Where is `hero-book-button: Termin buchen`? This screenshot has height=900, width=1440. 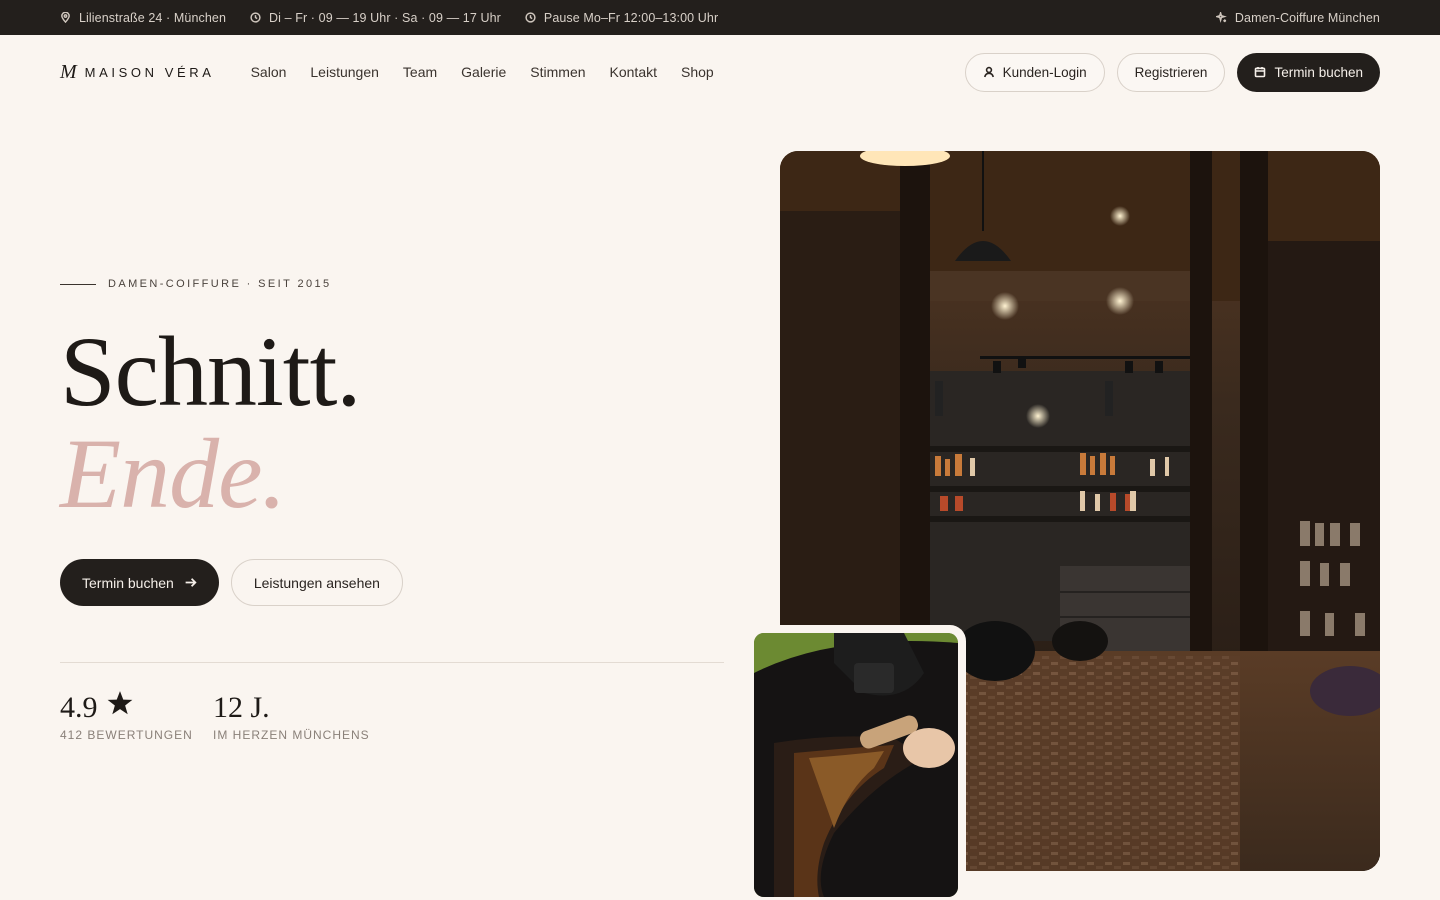
hero-book-button: Termin buchen is located at coordinates (139, 582).